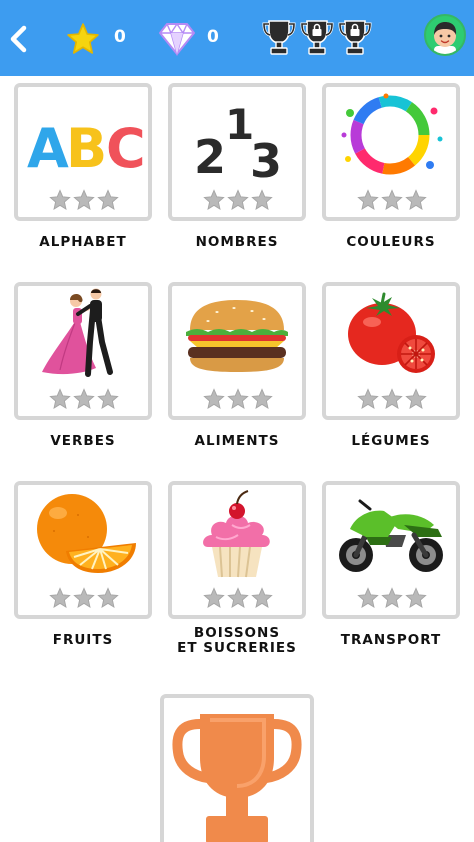 The height and width of the screenshot is (842, 474). What do you see at coordinates (391, 441) in the screenshot?
I see `category-label: LÉGUMES` at bounding box center [391, 441].